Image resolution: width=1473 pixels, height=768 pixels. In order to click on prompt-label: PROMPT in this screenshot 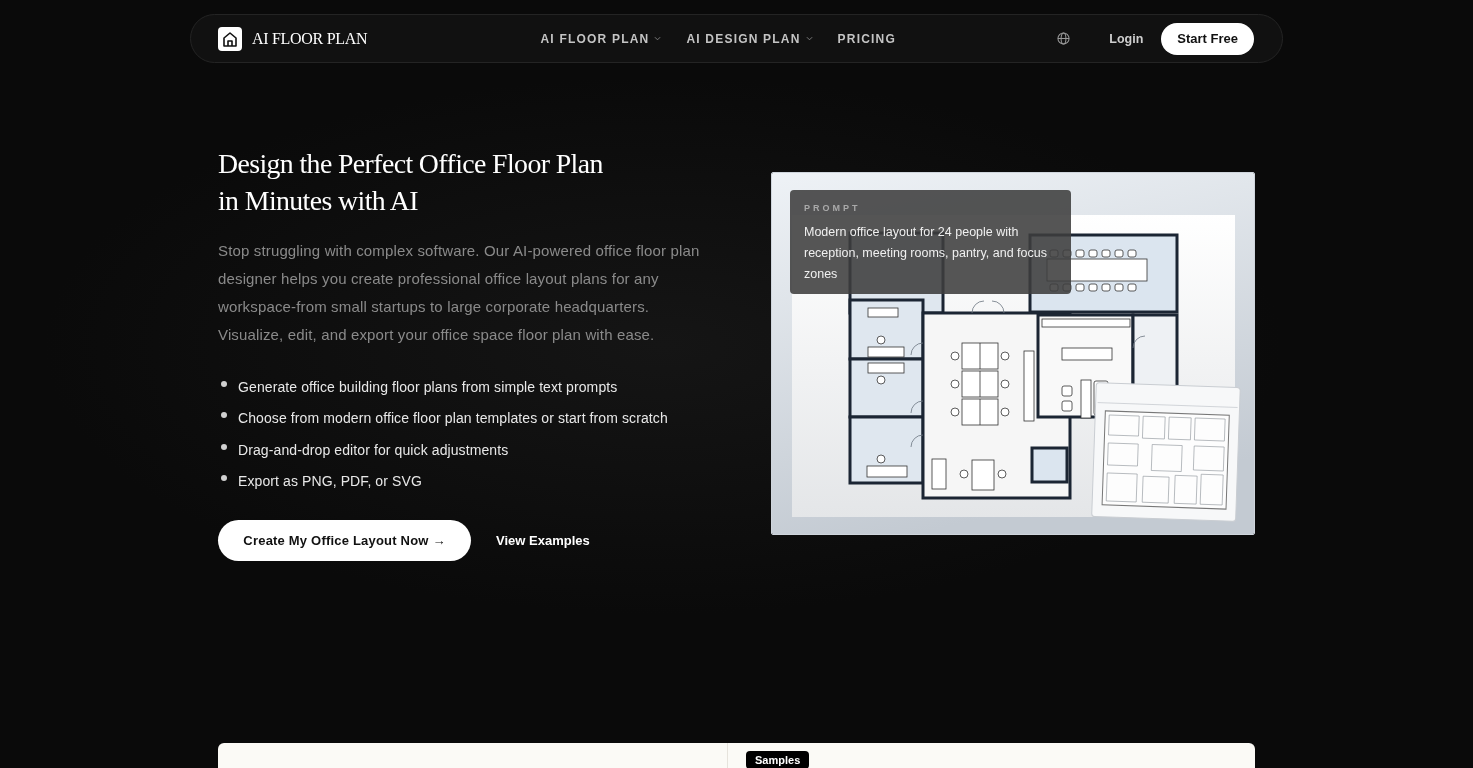, I will do `click(833, 207)`.